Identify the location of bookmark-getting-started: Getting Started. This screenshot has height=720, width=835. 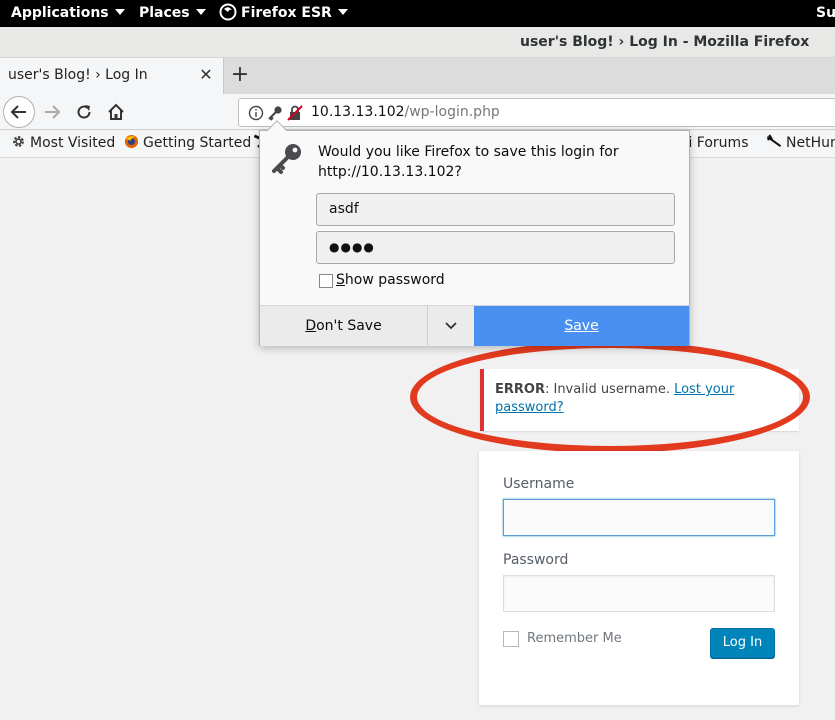
(188, 142).